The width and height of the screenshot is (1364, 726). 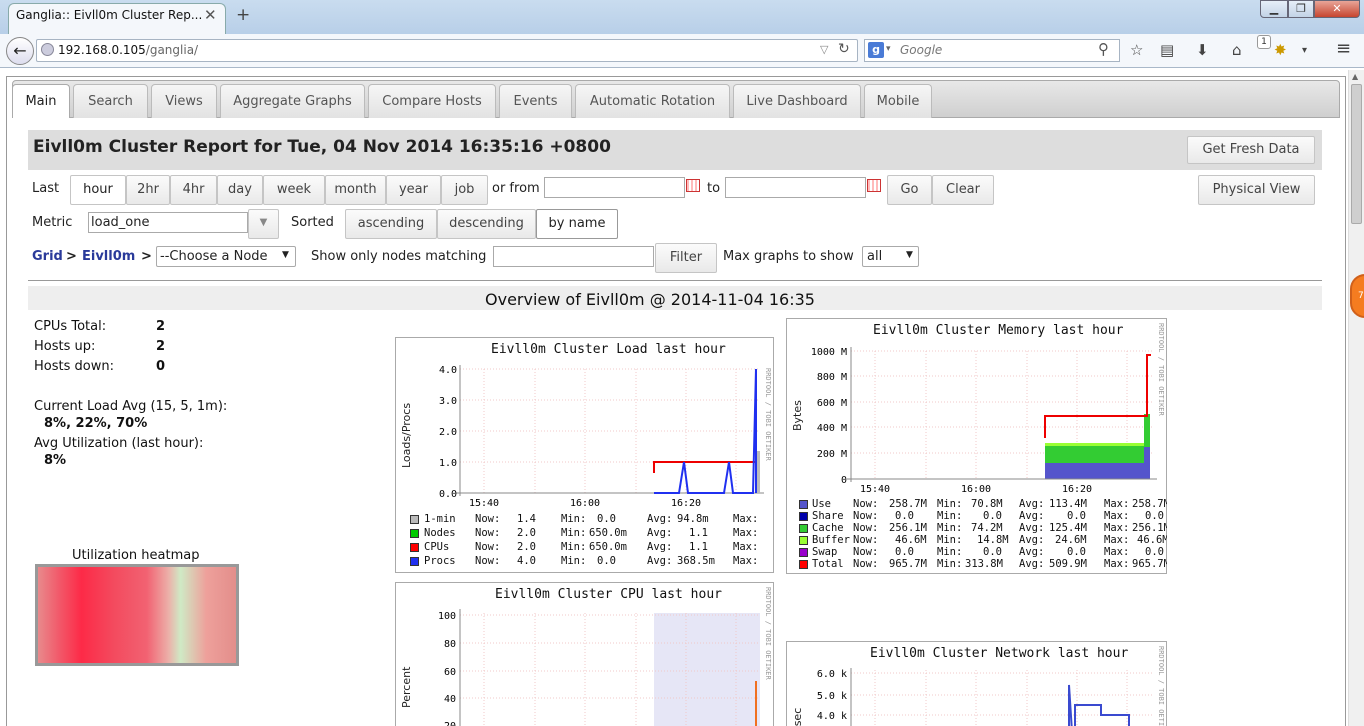 I want to click on max-graphs-value: all, so click(x=875, y=256).